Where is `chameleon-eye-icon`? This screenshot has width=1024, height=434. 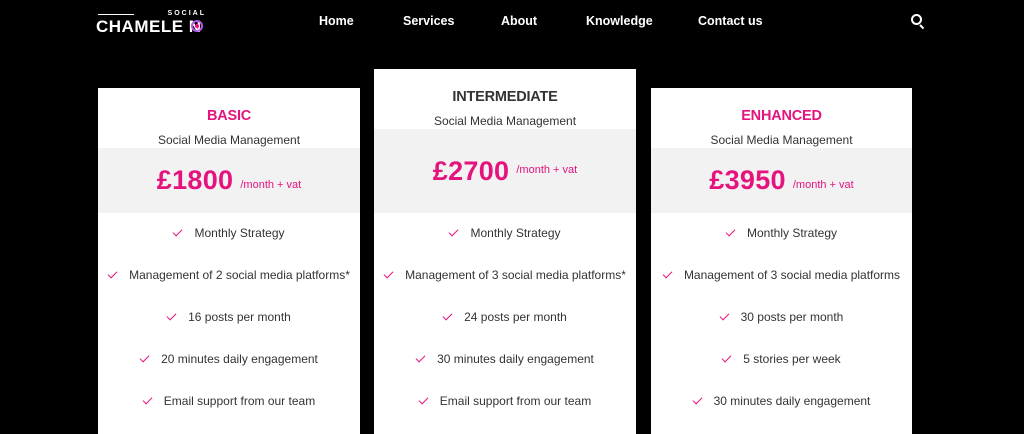 chameleon-eye-icon is located at coordinates (197, 26).